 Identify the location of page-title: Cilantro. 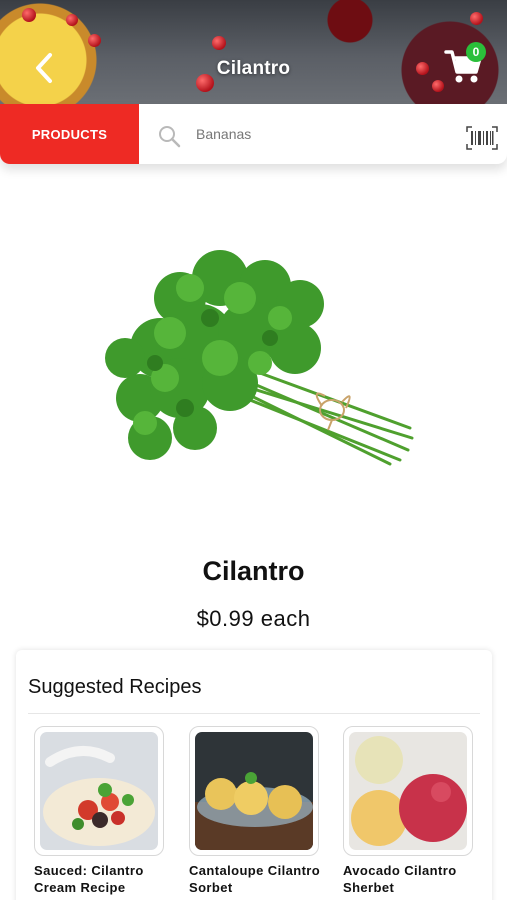
(253, 68).